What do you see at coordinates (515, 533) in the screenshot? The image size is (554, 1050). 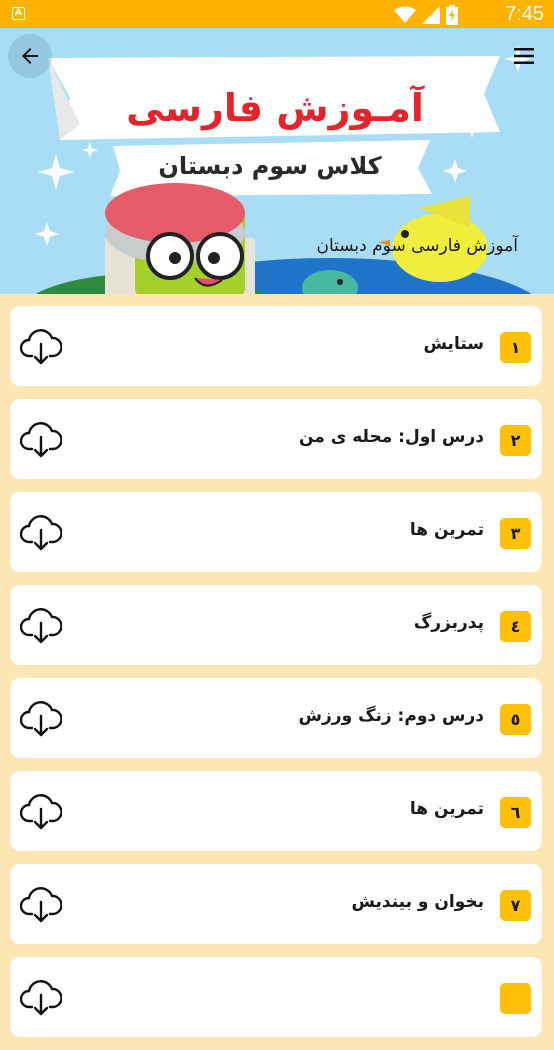 I see `lesson-number-badge: ۳` at bounding box center [515, 533].